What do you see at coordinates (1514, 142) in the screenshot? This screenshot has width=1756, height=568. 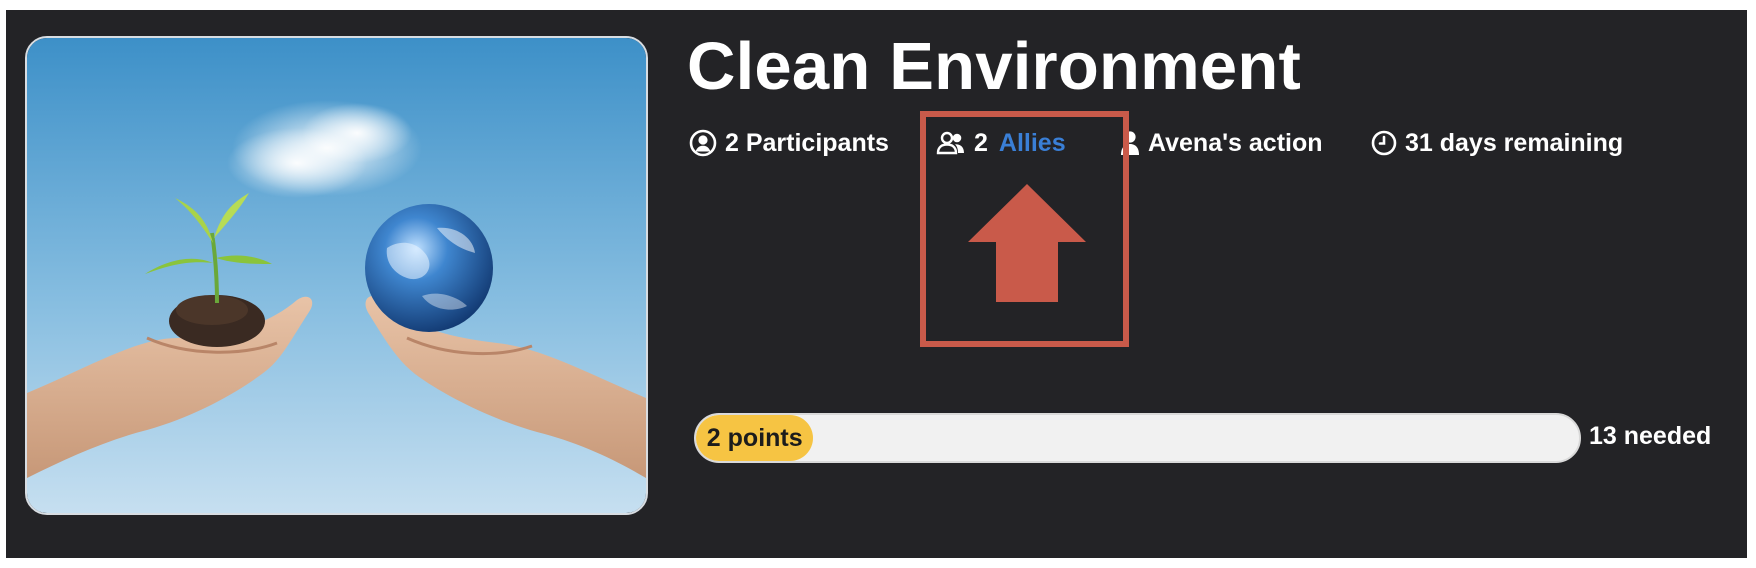 I see `days-remaining-label: 31 days remaining` at bounding box center [1514, 142].